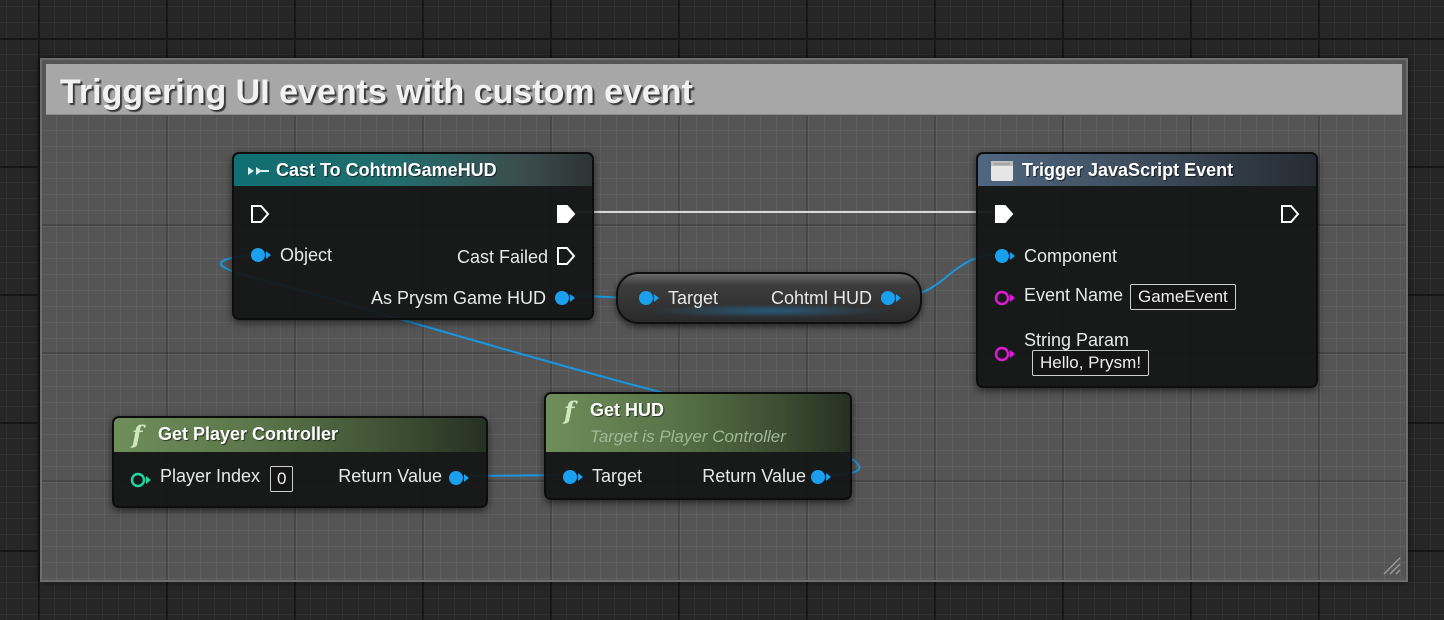  What do you see at coordinates (688, 436) in the screenshot?
I see `get-hud-subtitle: Target is Player Controller` at bounding box center [688, 436].